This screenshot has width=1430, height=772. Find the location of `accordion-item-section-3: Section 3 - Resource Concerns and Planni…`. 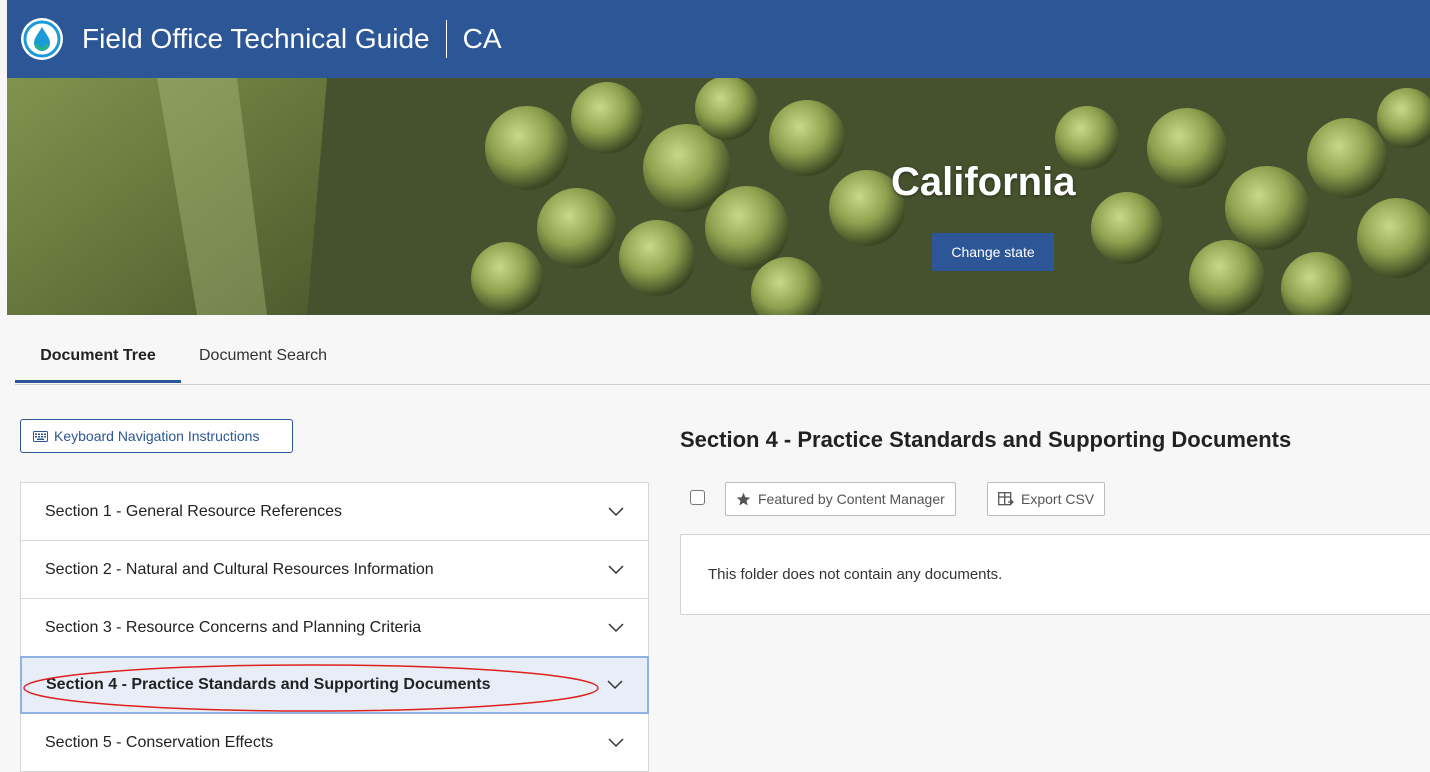

accordion-item-section-3: Section 3 - Resource Concerns and Planni… is located at coordinates (334, 628).